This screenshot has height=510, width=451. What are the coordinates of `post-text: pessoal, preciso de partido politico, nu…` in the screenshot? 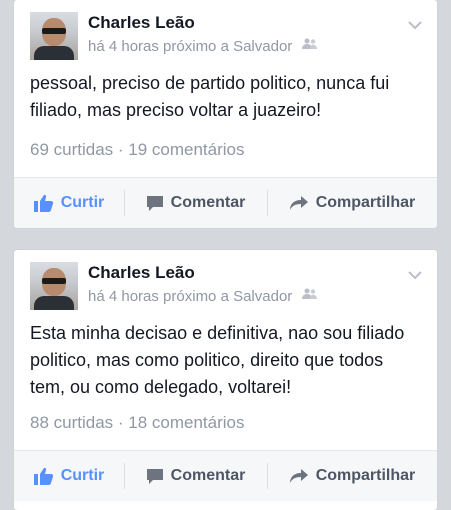 It's located at (210, 96).